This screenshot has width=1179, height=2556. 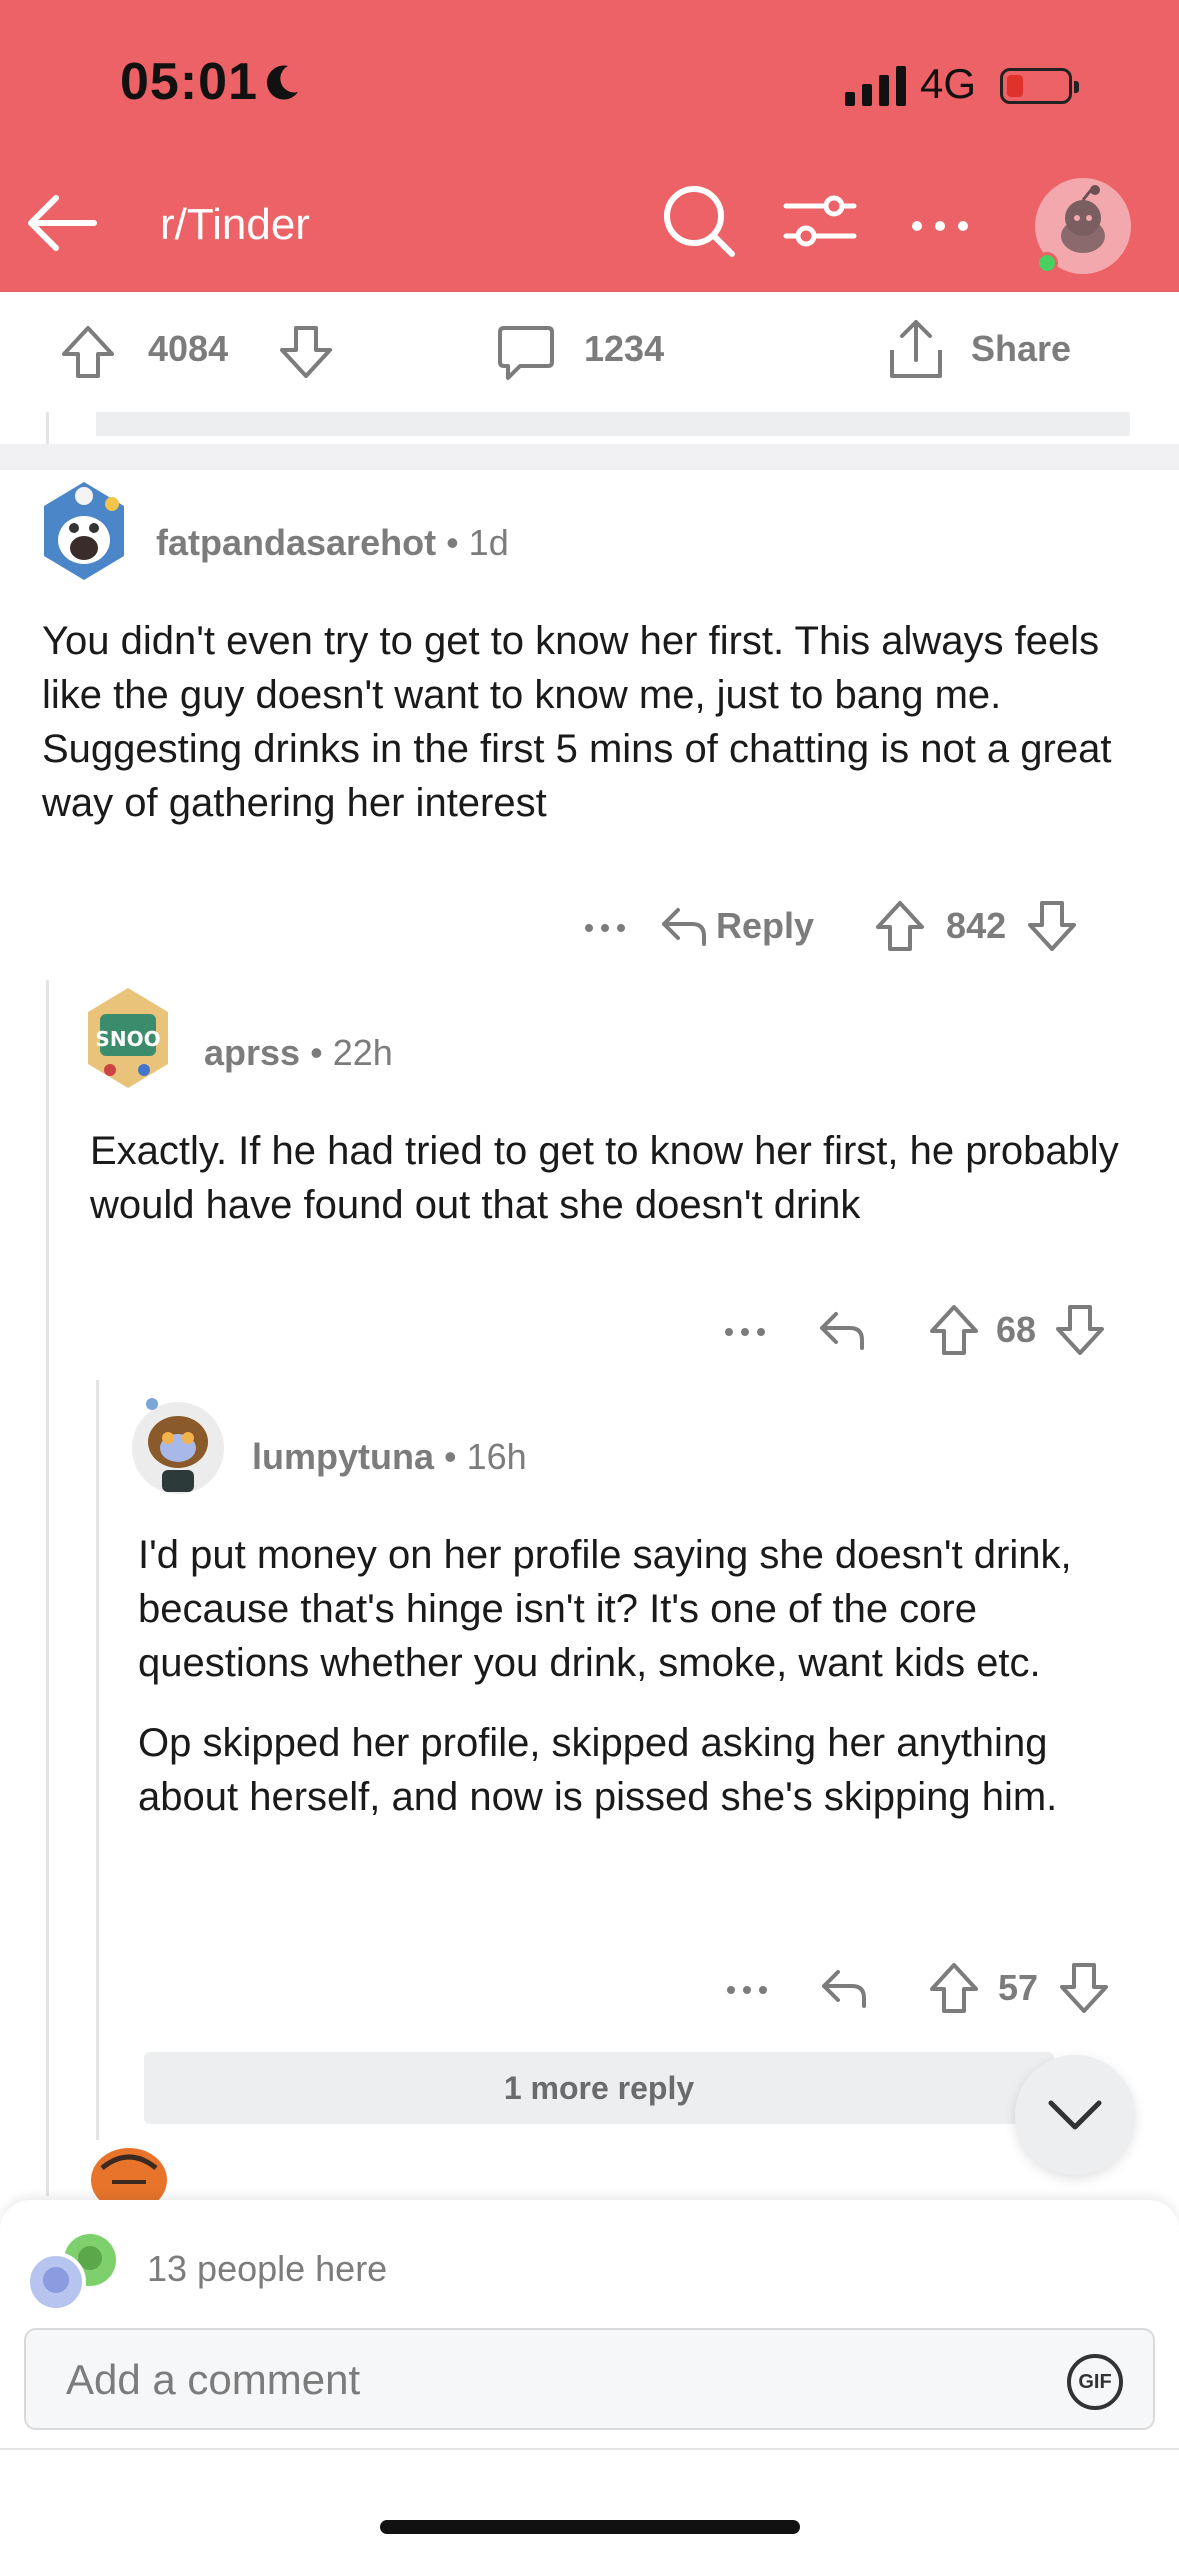 I want to click on cellular-signal-icon, so click(x=875, y=85).